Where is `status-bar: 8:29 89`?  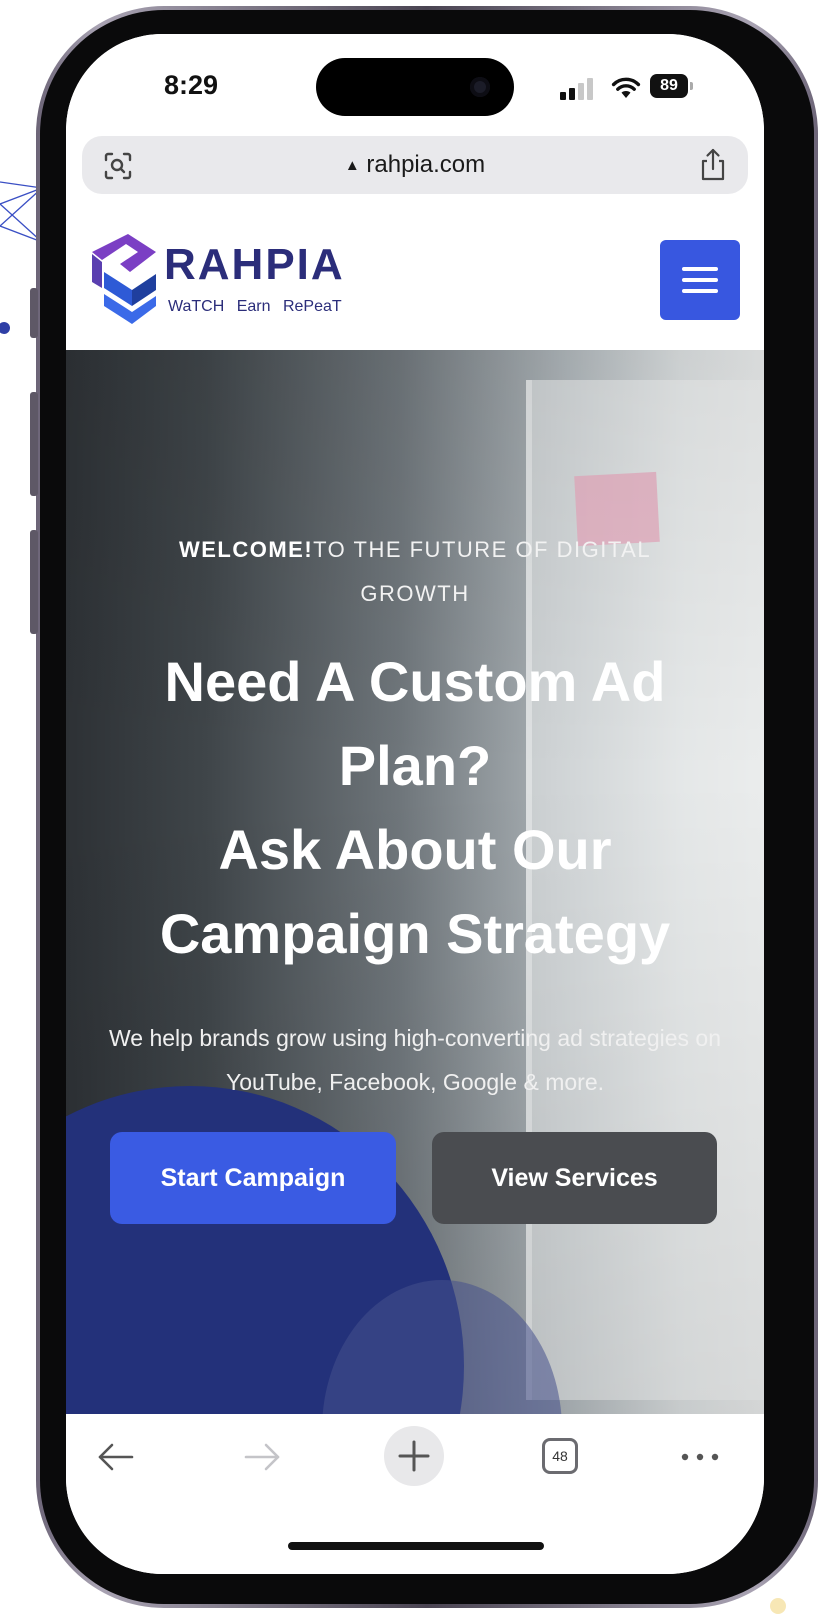
status-bar: 8:29 89 is located at coordinates (415, 84).